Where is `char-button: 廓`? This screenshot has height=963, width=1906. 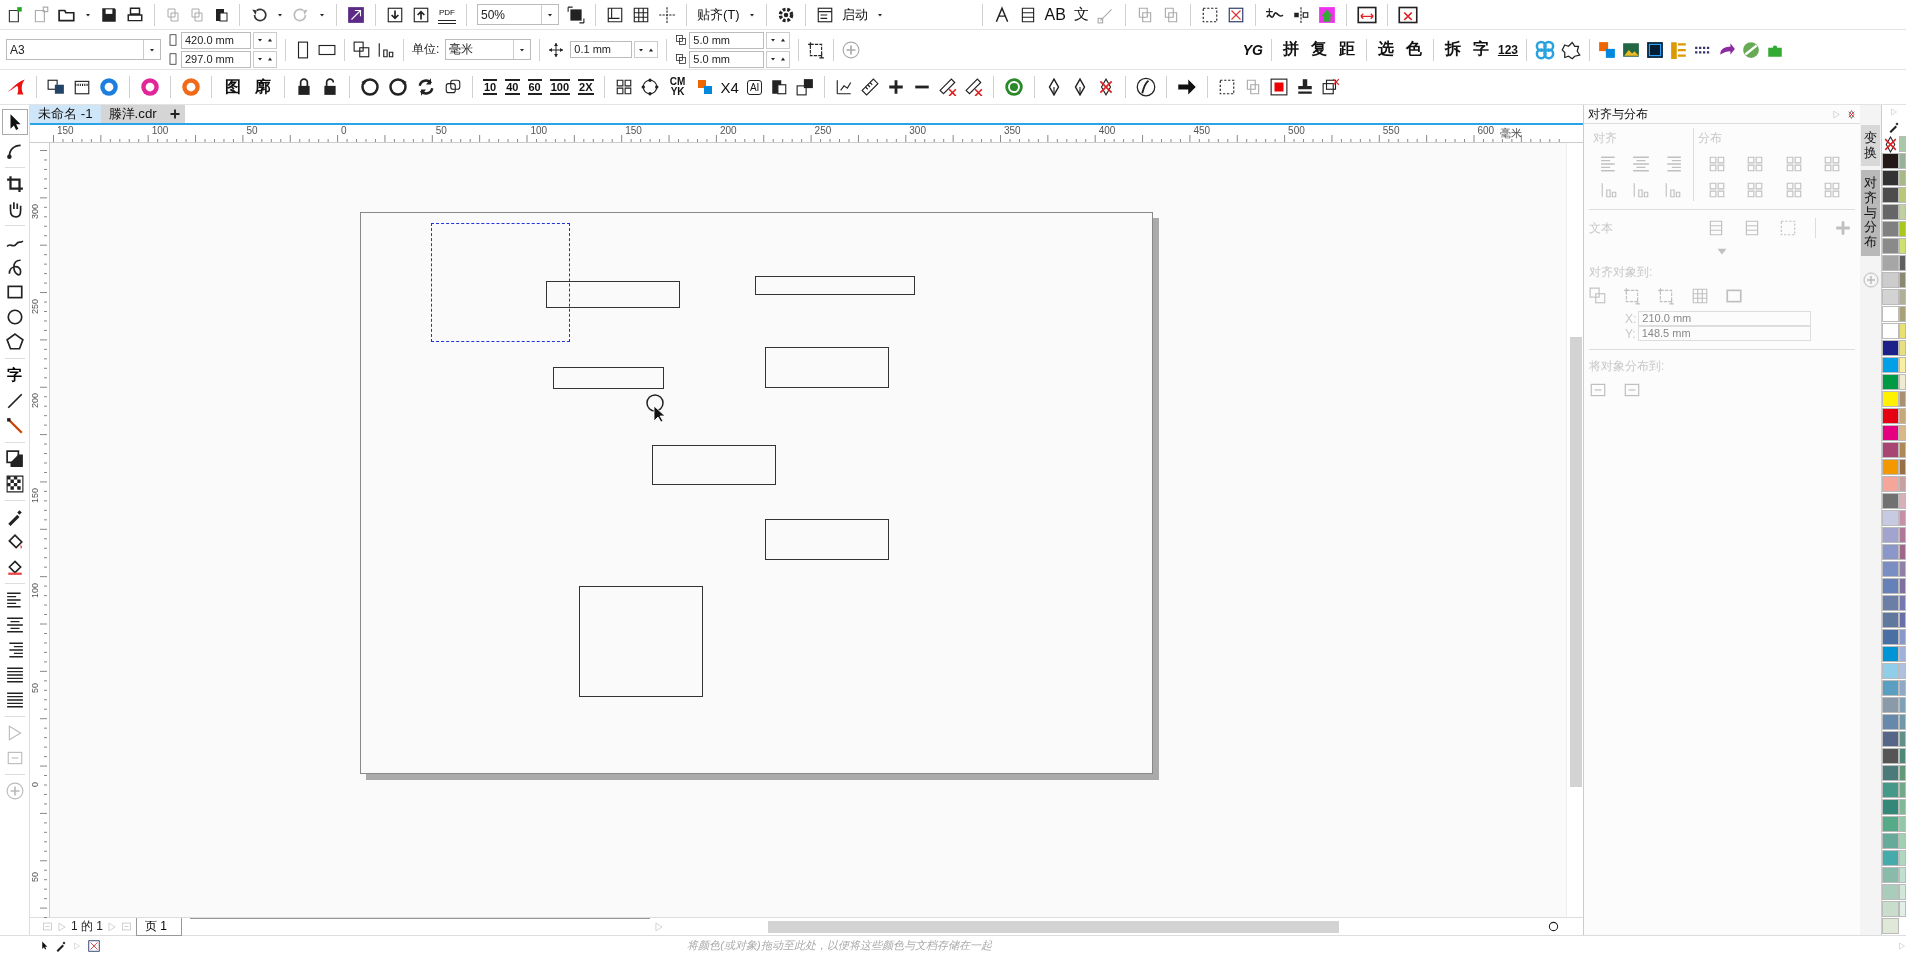
char-button: 廓 is located at coordinates (263, 87).